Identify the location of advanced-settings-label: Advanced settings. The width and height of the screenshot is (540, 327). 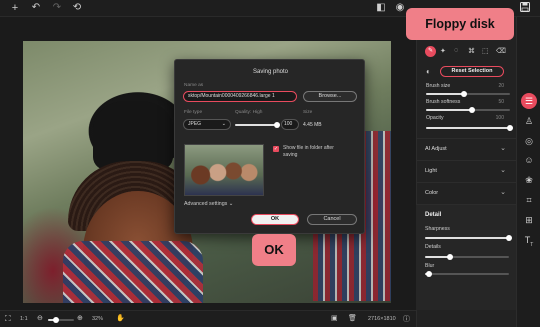
(206, 204).